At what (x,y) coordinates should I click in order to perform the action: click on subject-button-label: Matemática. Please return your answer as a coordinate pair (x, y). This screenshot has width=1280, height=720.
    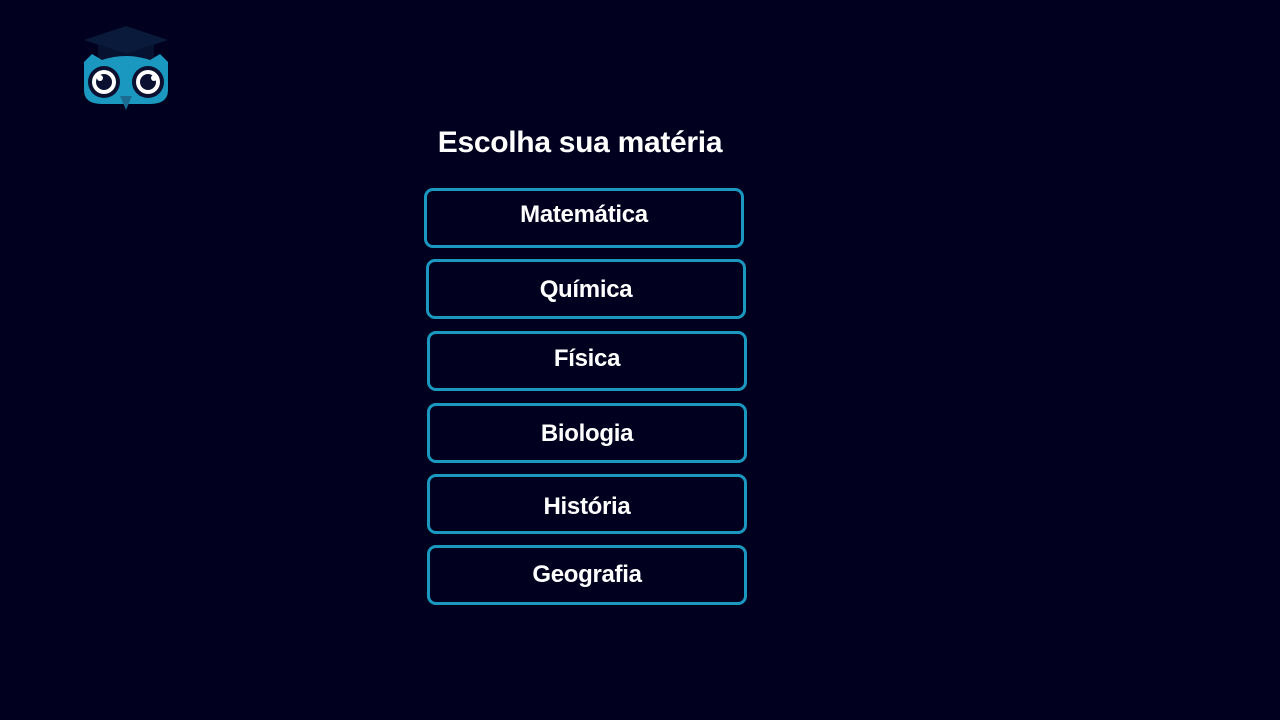
    Looking at the image, I should click on (584, 214).